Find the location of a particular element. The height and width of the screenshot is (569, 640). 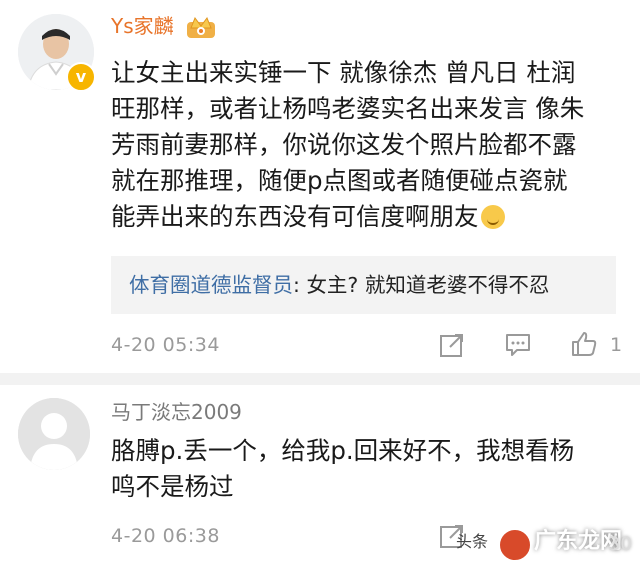

watermark-suffix: 30 is located at coordinates (620, 544).